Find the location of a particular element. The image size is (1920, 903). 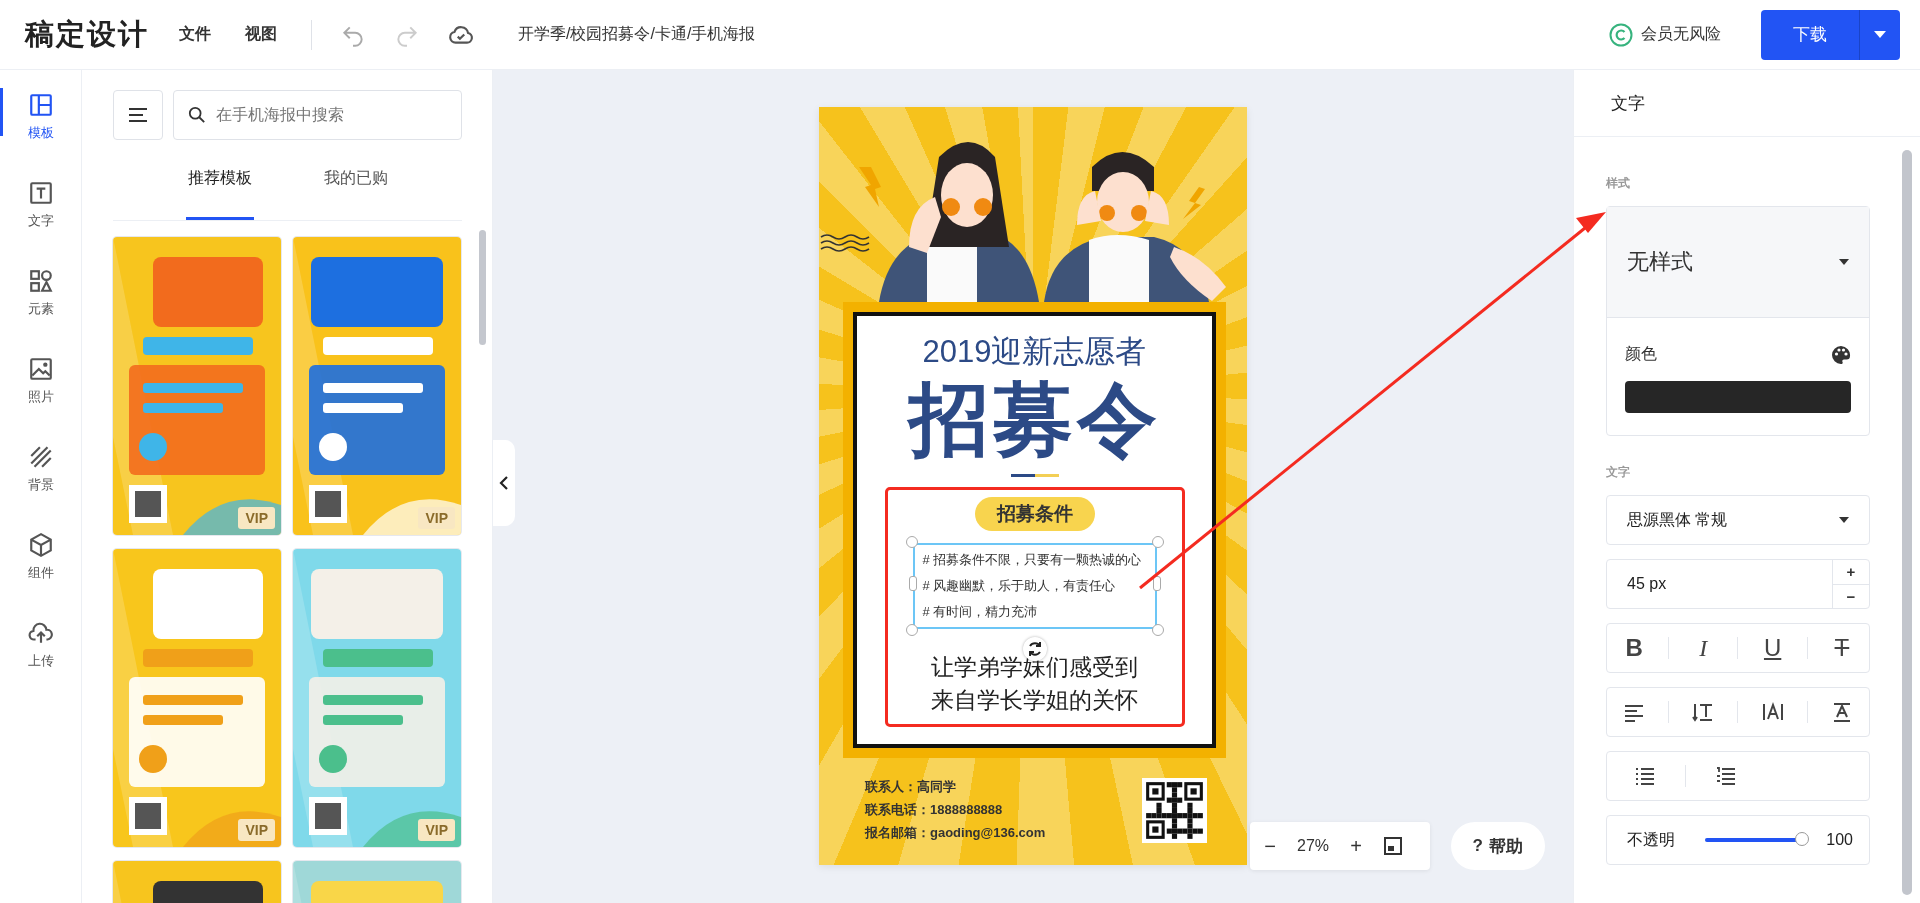

slider-thumb is located at coordinates (1802, 839).